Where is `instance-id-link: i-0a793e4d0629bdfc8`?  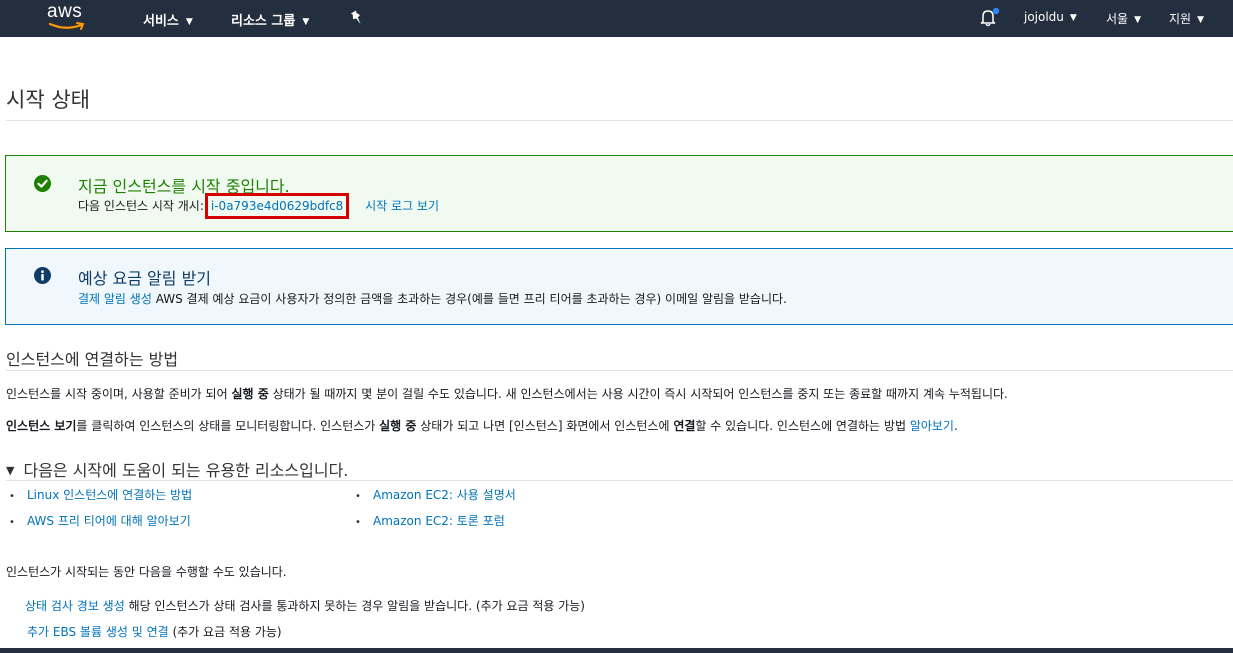
instance-id-link: i-0a793e4d0629bdfc8 is located at coordinates (277, 206).